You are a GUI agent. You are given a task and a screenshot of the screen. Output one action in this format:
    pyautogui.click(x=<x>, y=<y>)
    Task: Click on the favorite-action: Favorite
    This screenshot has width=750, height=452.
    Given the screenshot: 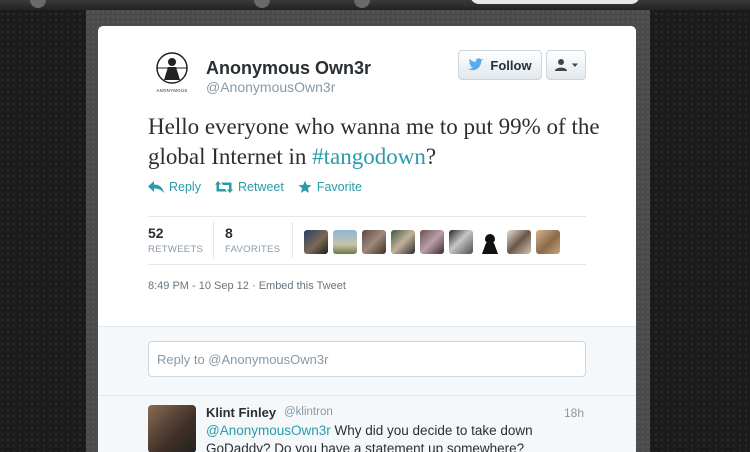 What is the action you would take?
    pyautogui.click(x=330, y=187)
    